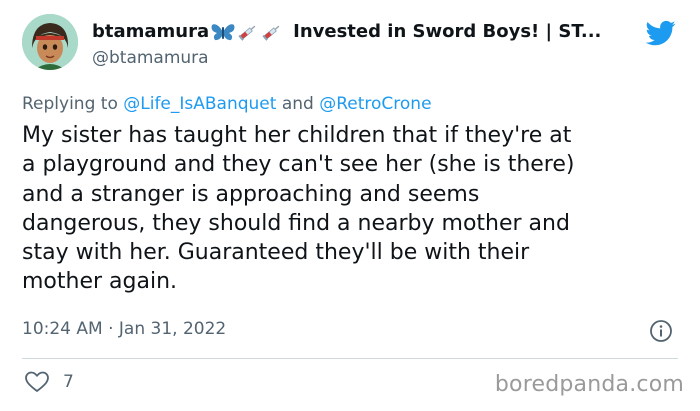 The height and width of the screenshot is (411, 700). I want to click on info-icon, so click(661, 331).